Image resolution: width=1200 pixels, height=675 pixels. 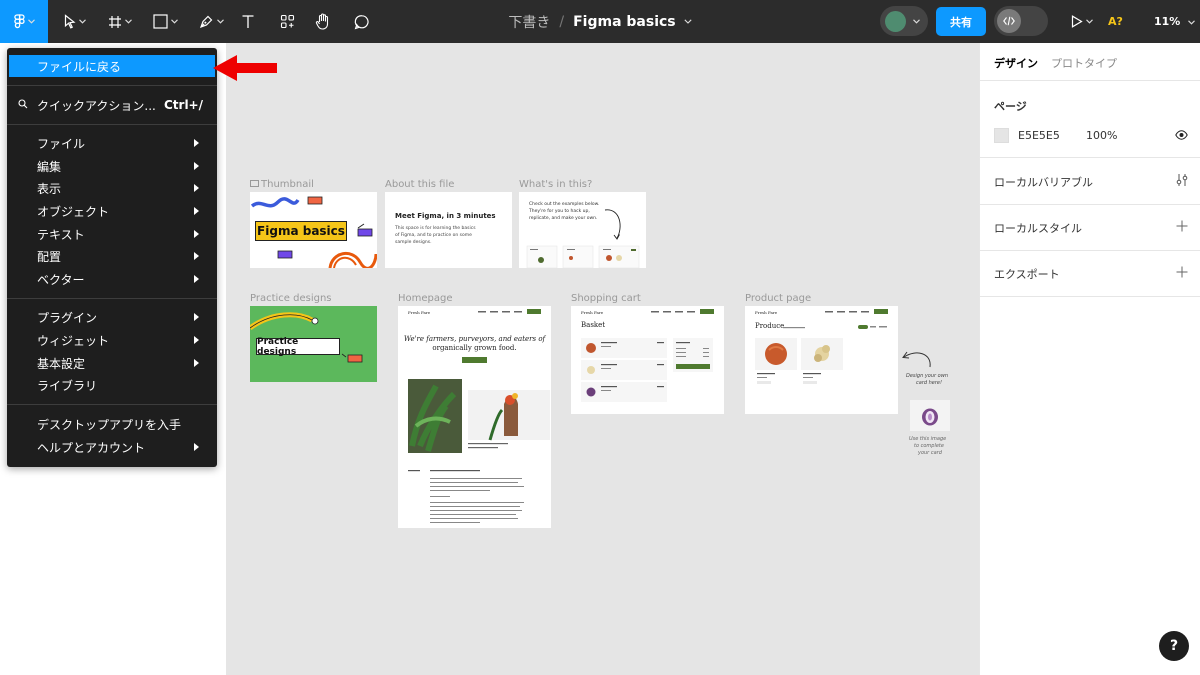 I want to click on shape-tool-button, so click(x=165, y=21).